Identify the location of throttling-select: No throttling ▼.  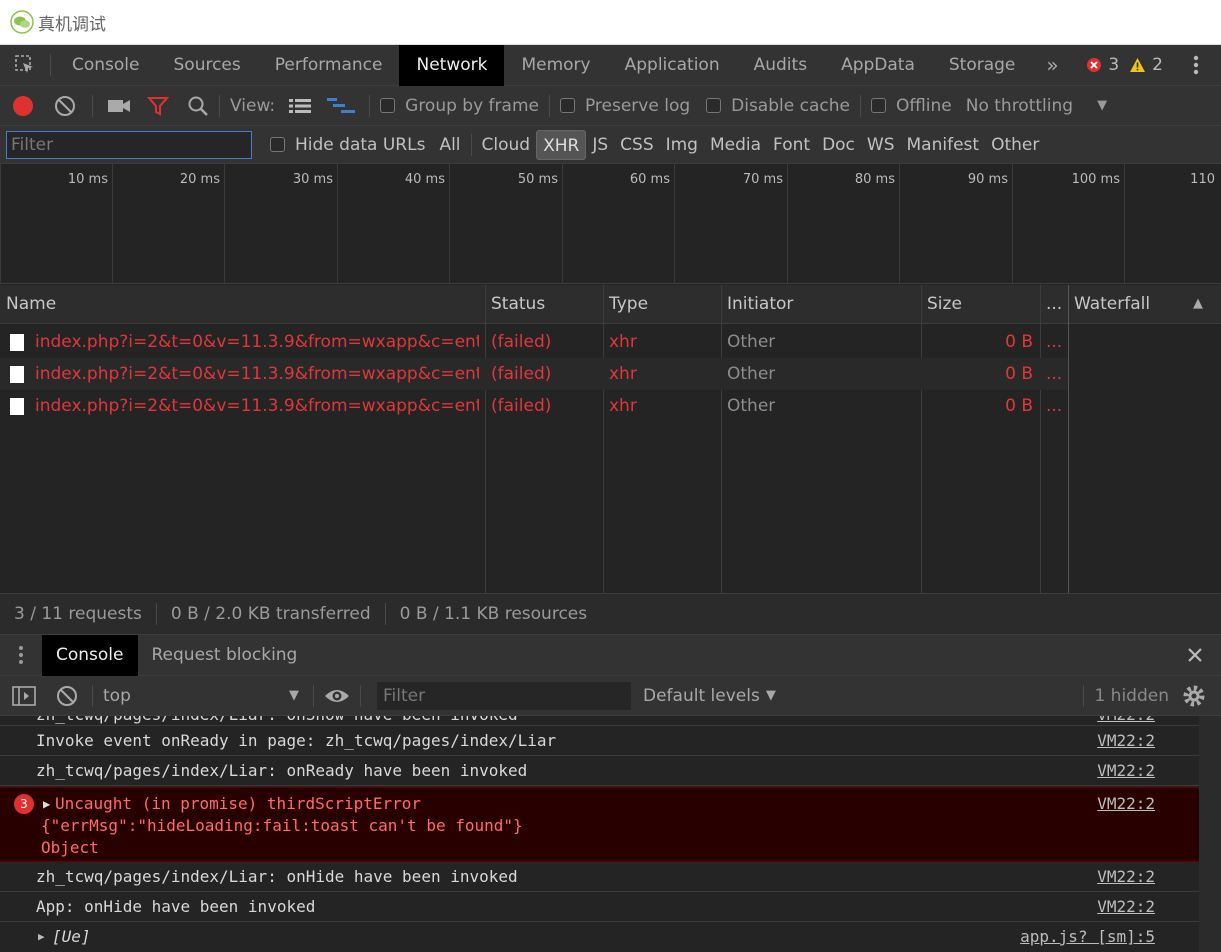
(1036, 106).